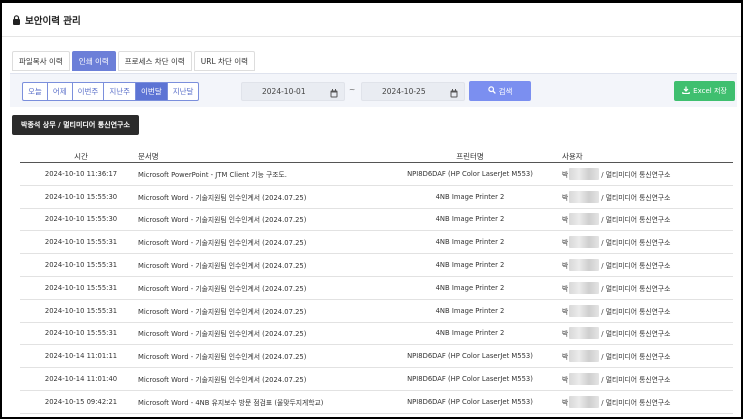  Describe the element at coordinates (35, 91) in the screenshot. I see `period-today-button: 오늘` at that location.